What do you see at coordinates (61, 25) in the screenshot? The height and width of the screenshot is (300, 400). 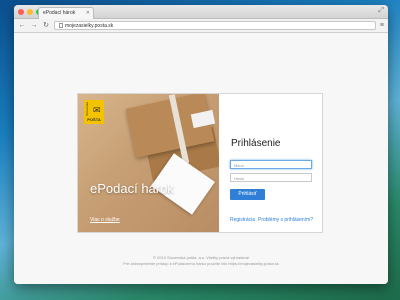 I see `page-icon` at bounding box center [61, 25].